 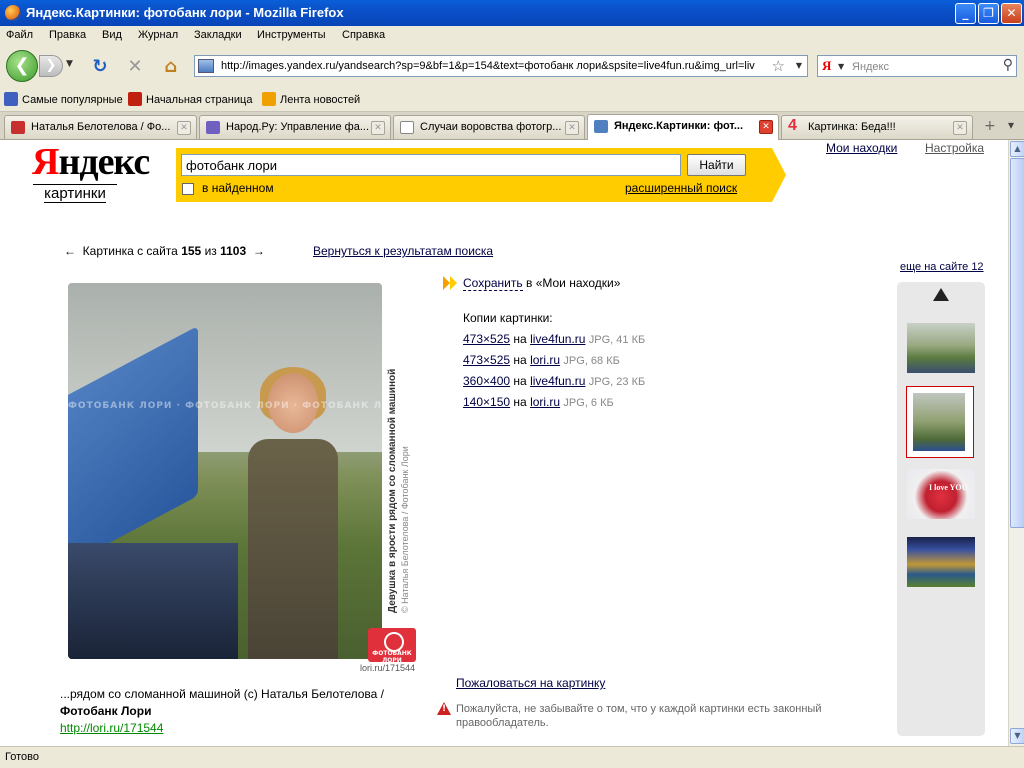 What do you see at coordinates (965, 13) in the screenshot?
I see `minimize-button: _` at bounding box center [965, 13].